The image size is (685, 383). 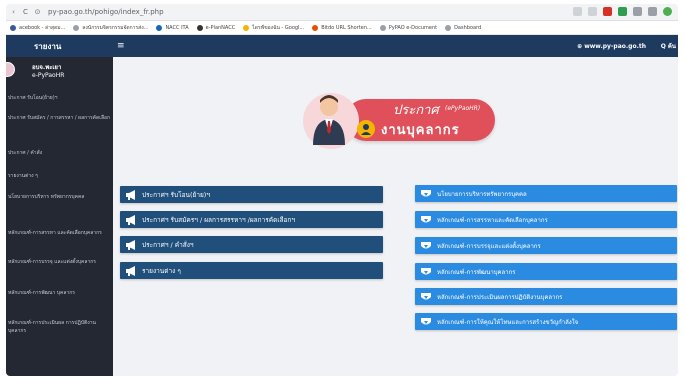 What do you see at coordinates (59, 176) in the screenshot?
I see `sidebar-item: รายงานต่าง ๆ` at bounding box center [59, 176].